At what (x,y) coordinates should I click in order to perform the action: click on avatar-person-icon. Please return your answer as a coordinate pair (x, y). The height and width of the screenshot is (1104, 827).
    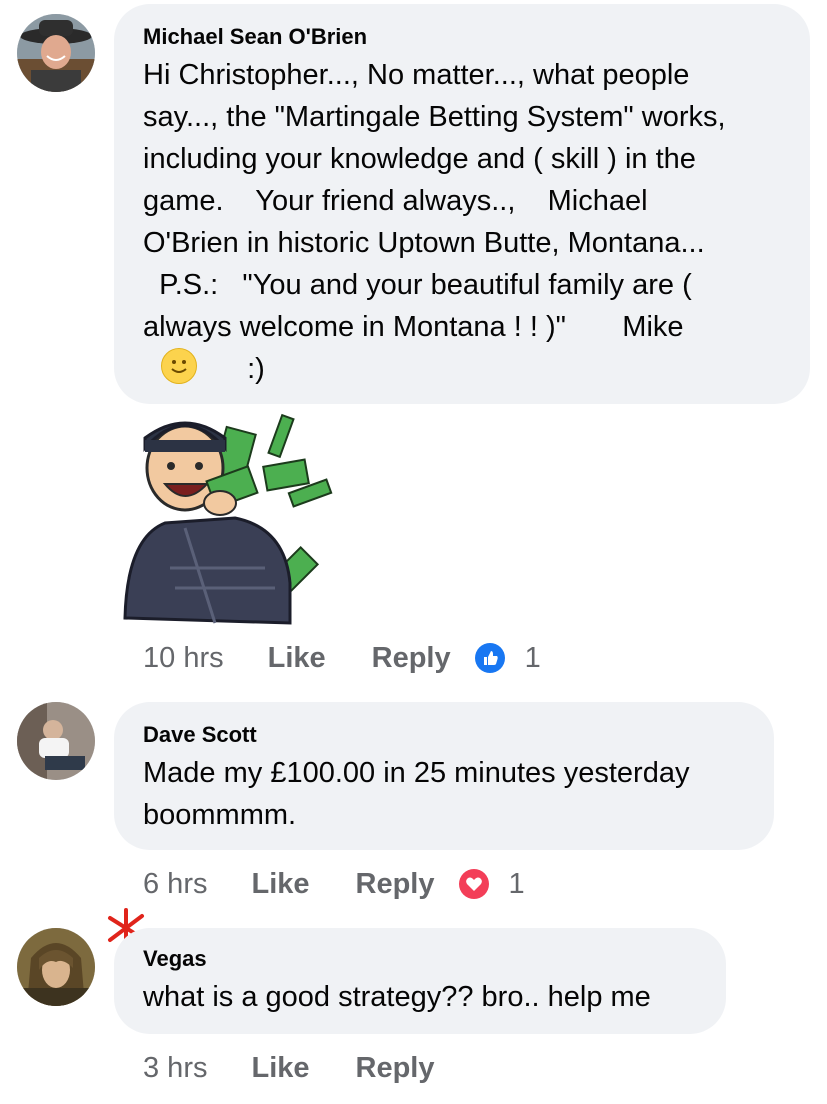
    Looking at the image, I should click on (56, 741).